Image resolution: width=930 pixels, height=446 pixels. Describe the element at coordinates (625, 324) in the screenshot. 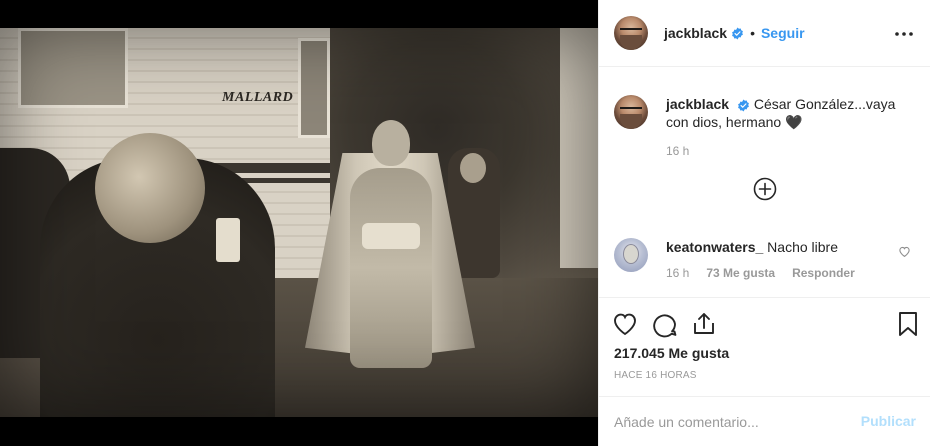

I see `heart-icon` at that location.